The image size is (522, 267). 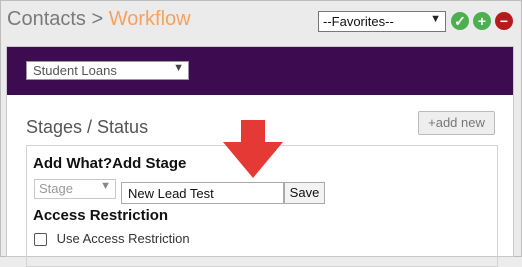 I want to click on annotation-arrow-icon, so click(x=253, y=149).